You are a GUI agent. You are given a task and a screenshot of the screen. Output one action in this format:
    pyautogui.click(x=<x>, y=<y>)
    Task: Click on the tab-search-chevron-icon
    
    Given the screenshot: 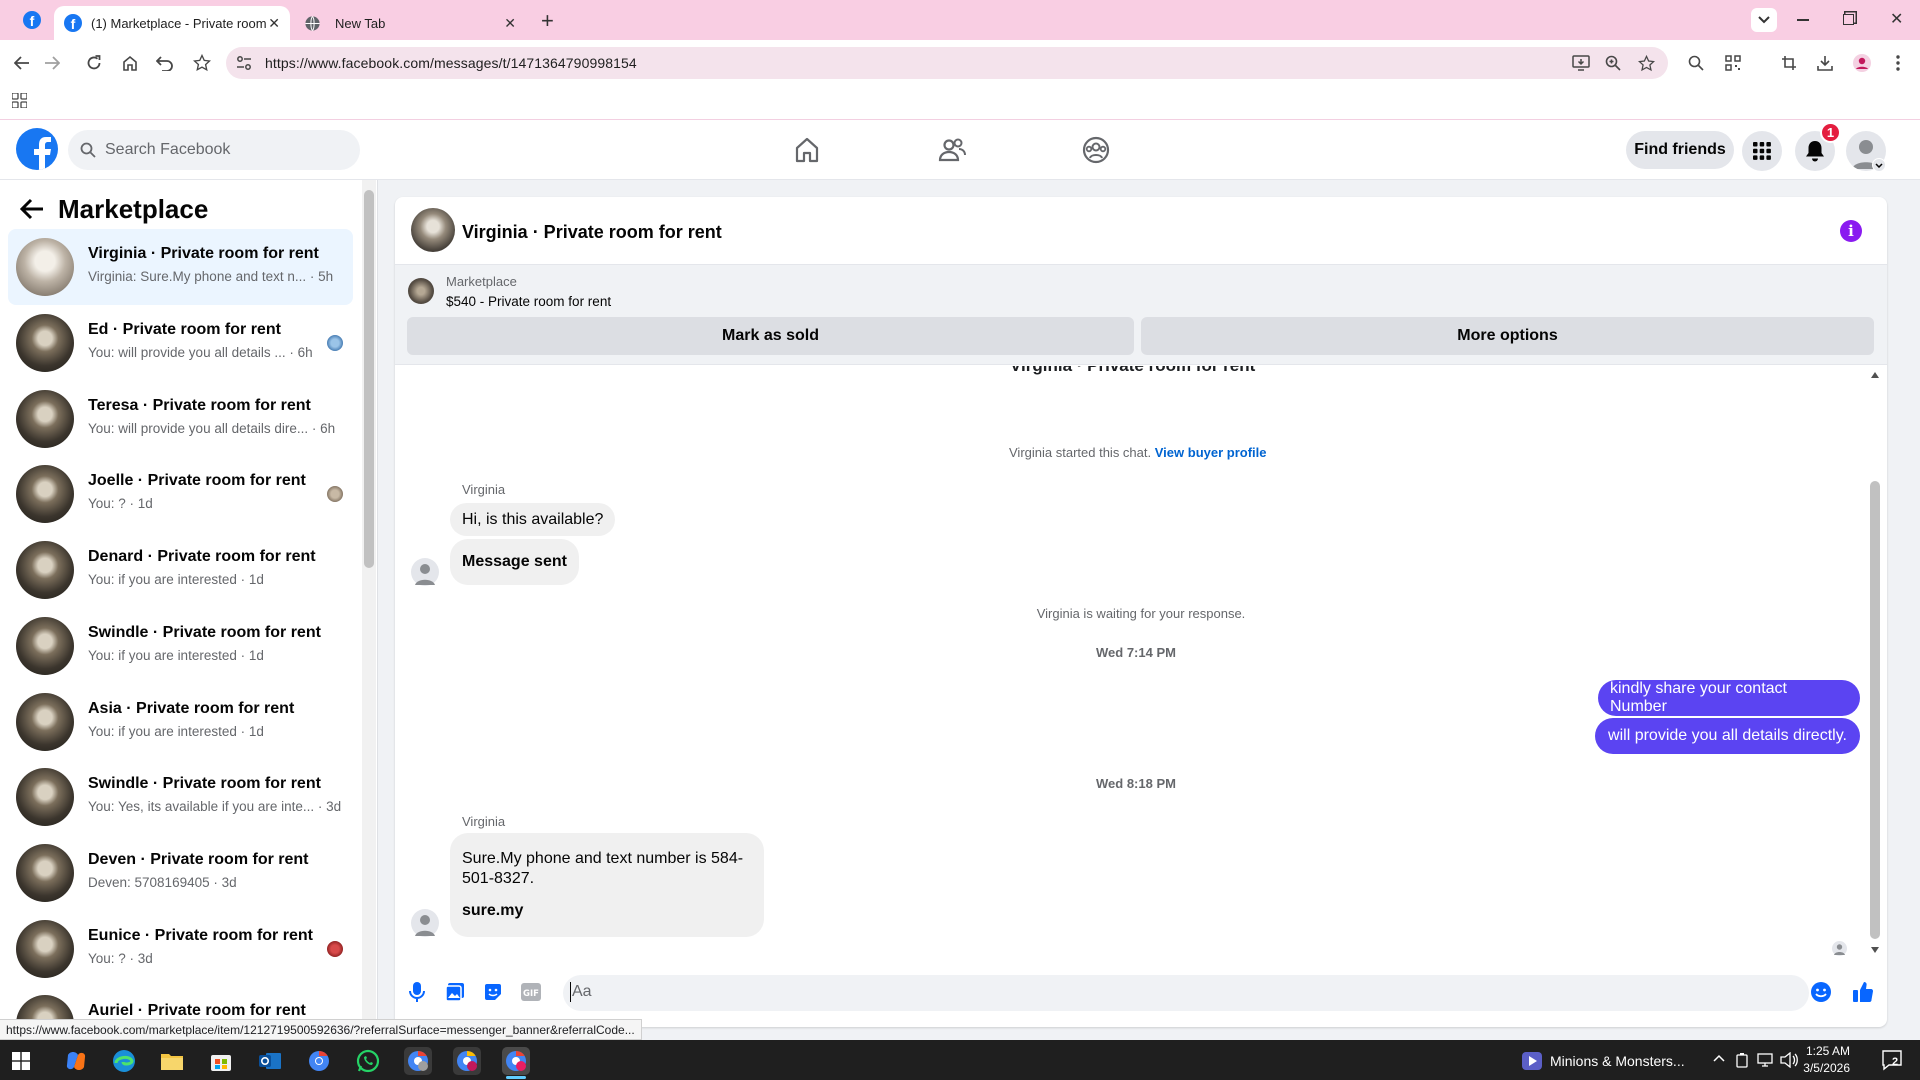 What is the action you would take?
    pyautogui.click(x=1764, y=20)
    